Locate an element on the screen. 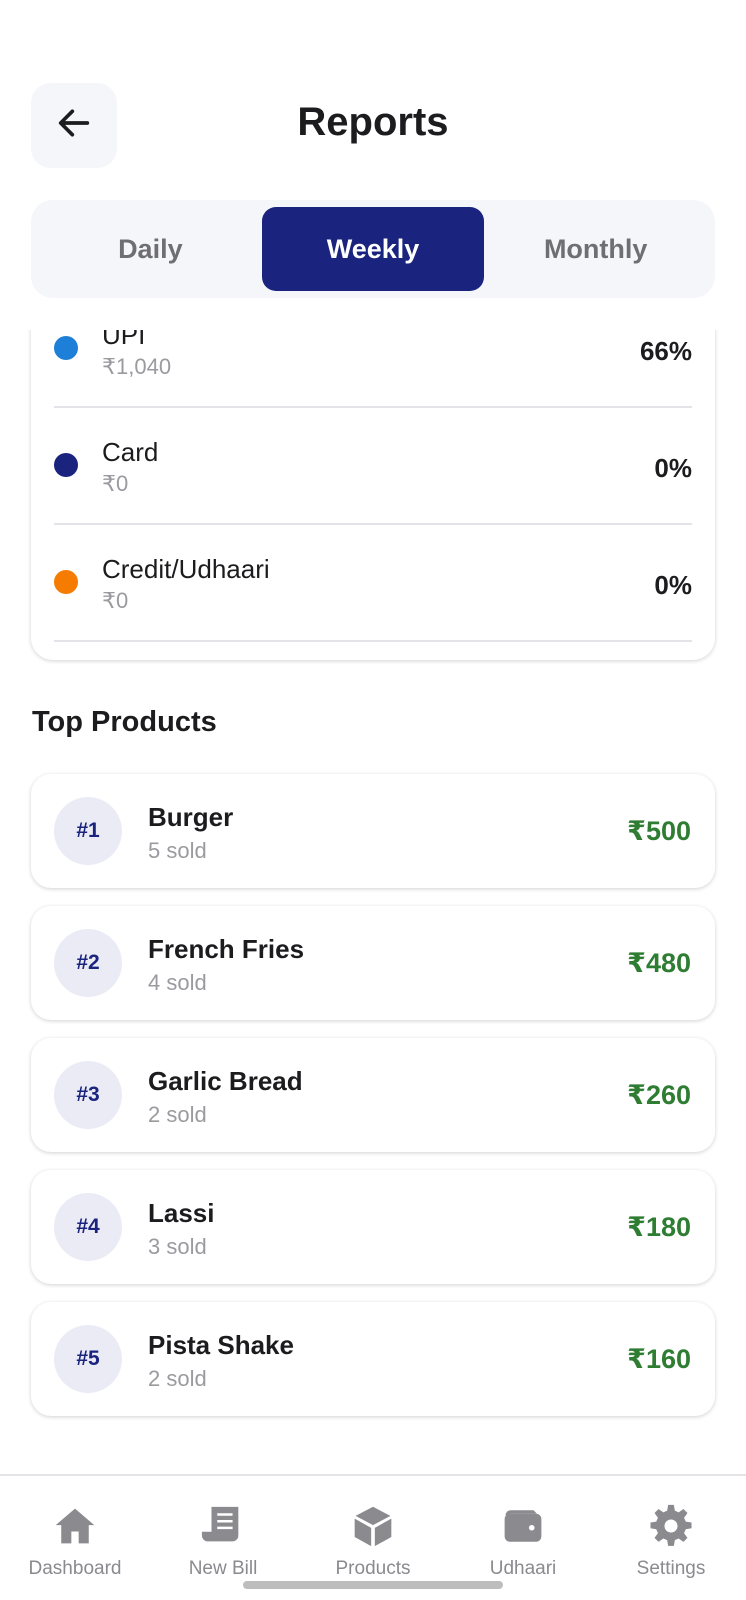 The height and width of the screenshot is (1600, 746). nav-settings: Settings is located at coordinates (671, 1538).